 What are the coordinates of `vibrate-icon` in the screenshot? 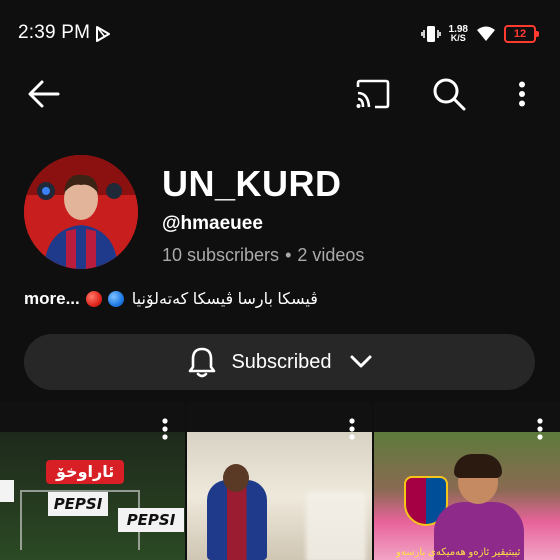 It's located at (430, 34).